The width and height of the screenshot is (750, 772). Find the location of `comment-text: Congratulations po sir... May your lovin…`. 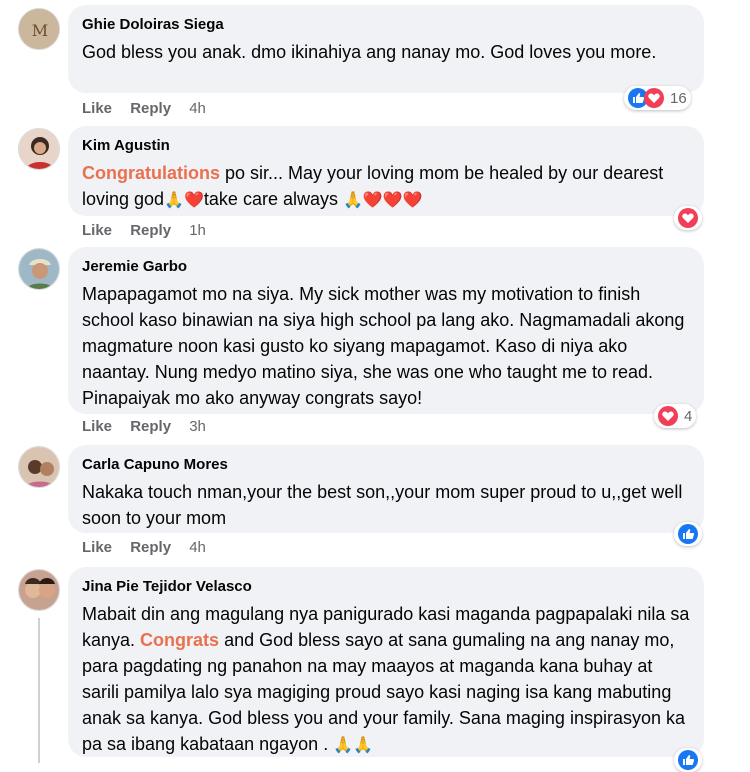

comment-text: Congratulations po sir... May your lovin… is located at coordinates (373, 186).